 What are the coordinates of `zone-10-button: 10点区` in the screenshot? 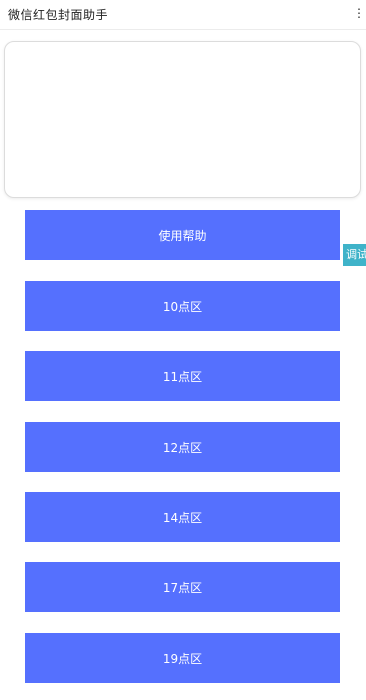 It's located at (182, 306).